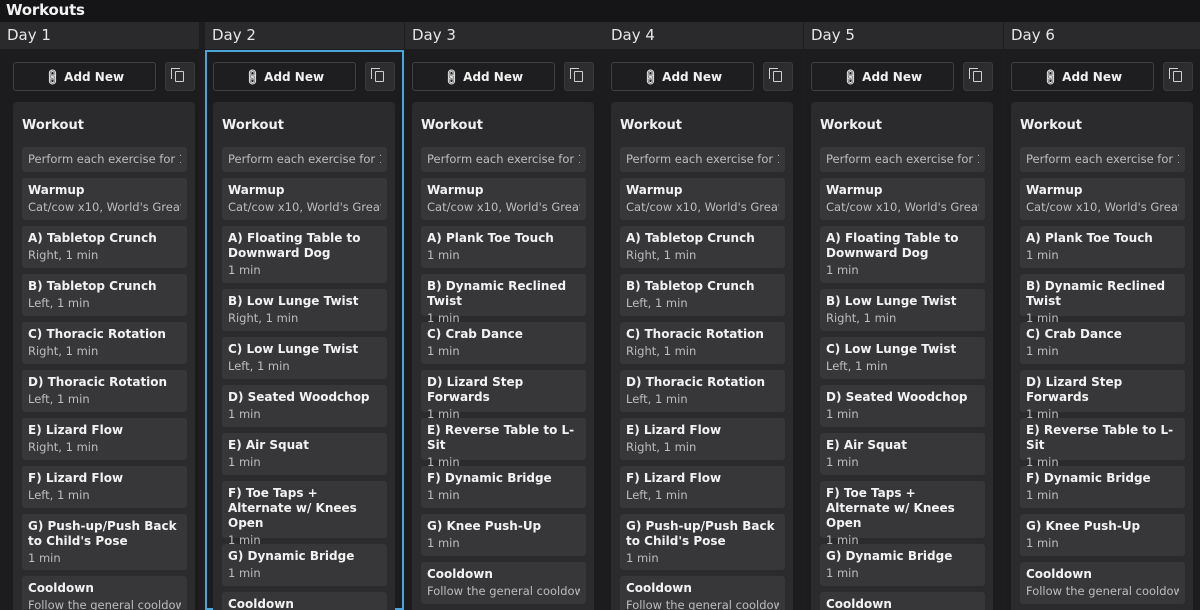 The width and height of the screenshot is (1200, 610). Describe the element at coordinates (690, 238) in the screenshot. I see `exercise-name: A) Tabletop Crunch` at that location.